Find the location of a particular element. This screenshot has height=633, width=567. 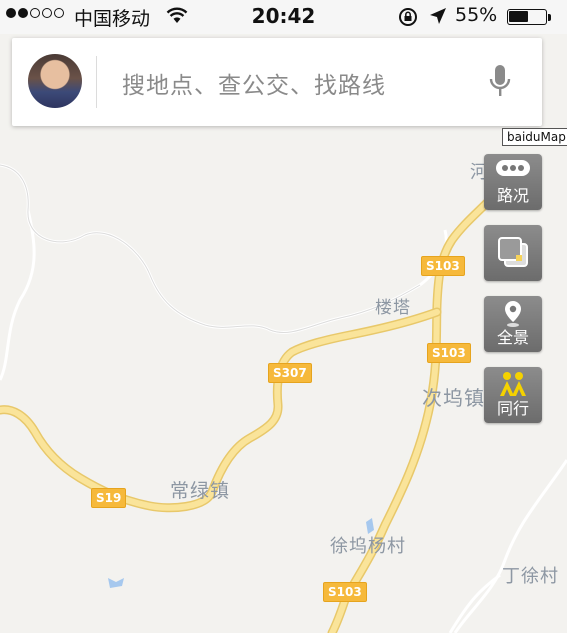

user-avatar is located at coordinates (55, 81).